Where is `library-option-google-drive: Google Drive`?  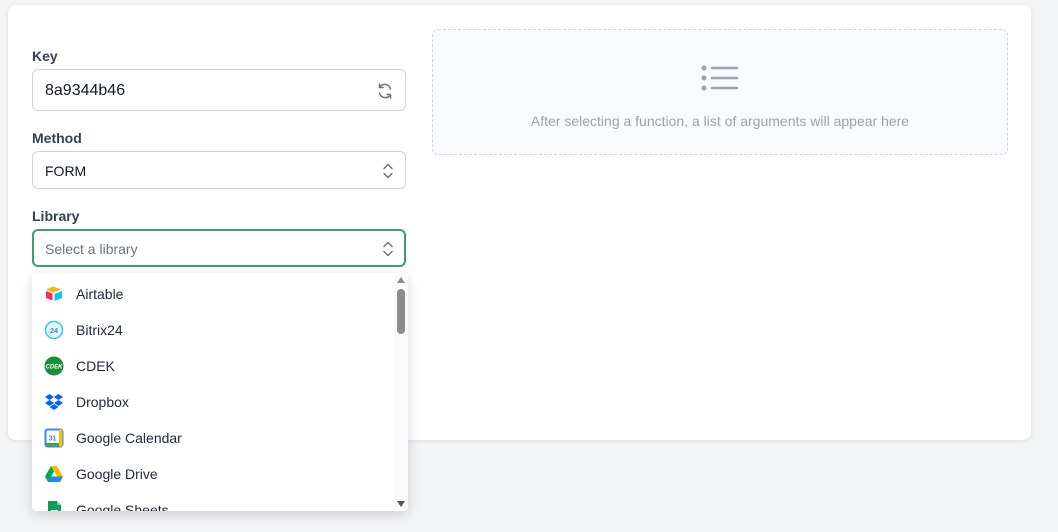
library-option-google-drive: Google Drive is located at coordinates (213, 473).